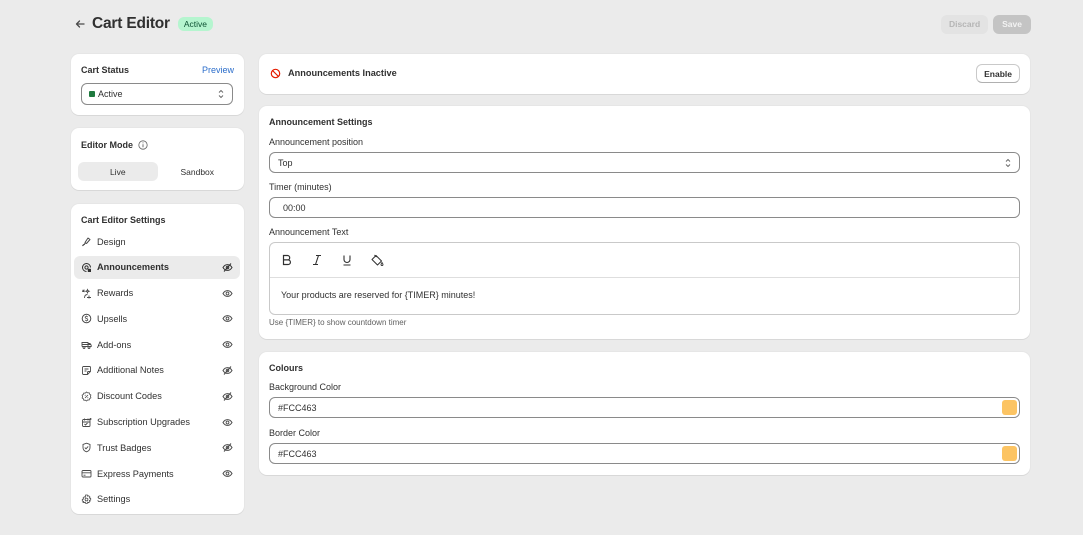 Image resolution: width=1083 pixels, height=535 pixels. Describe the element at coordinates (86, 370) in the screenshot. I see `note-icon` at that location.